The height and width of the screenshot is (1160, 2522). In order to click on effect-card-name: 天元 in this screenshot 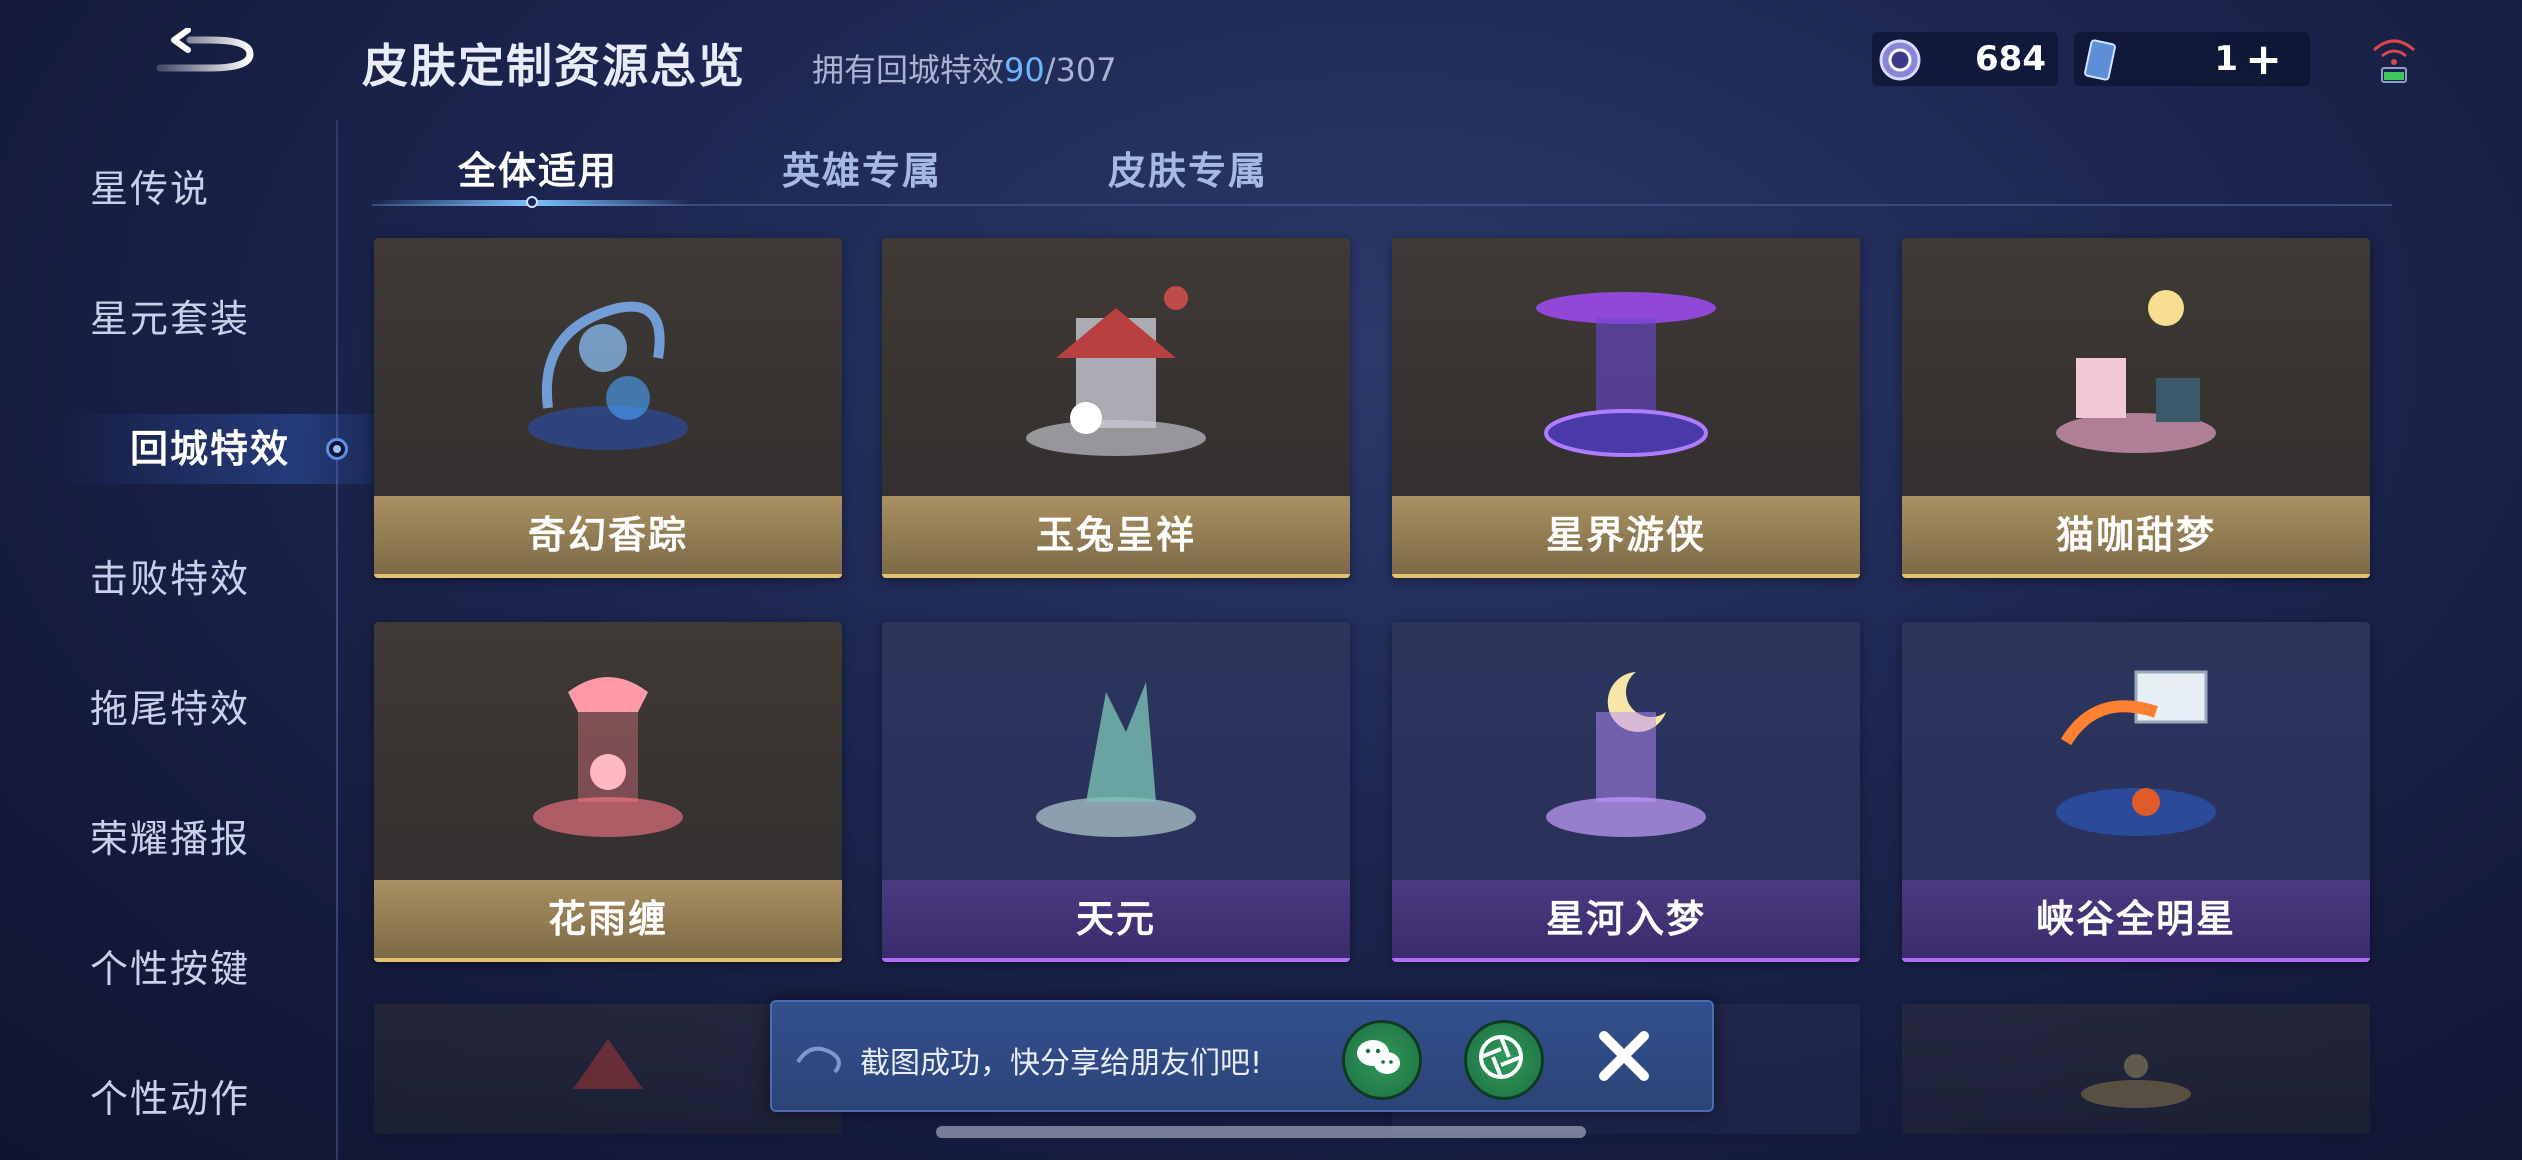, I will do `click(1116, 921)`.